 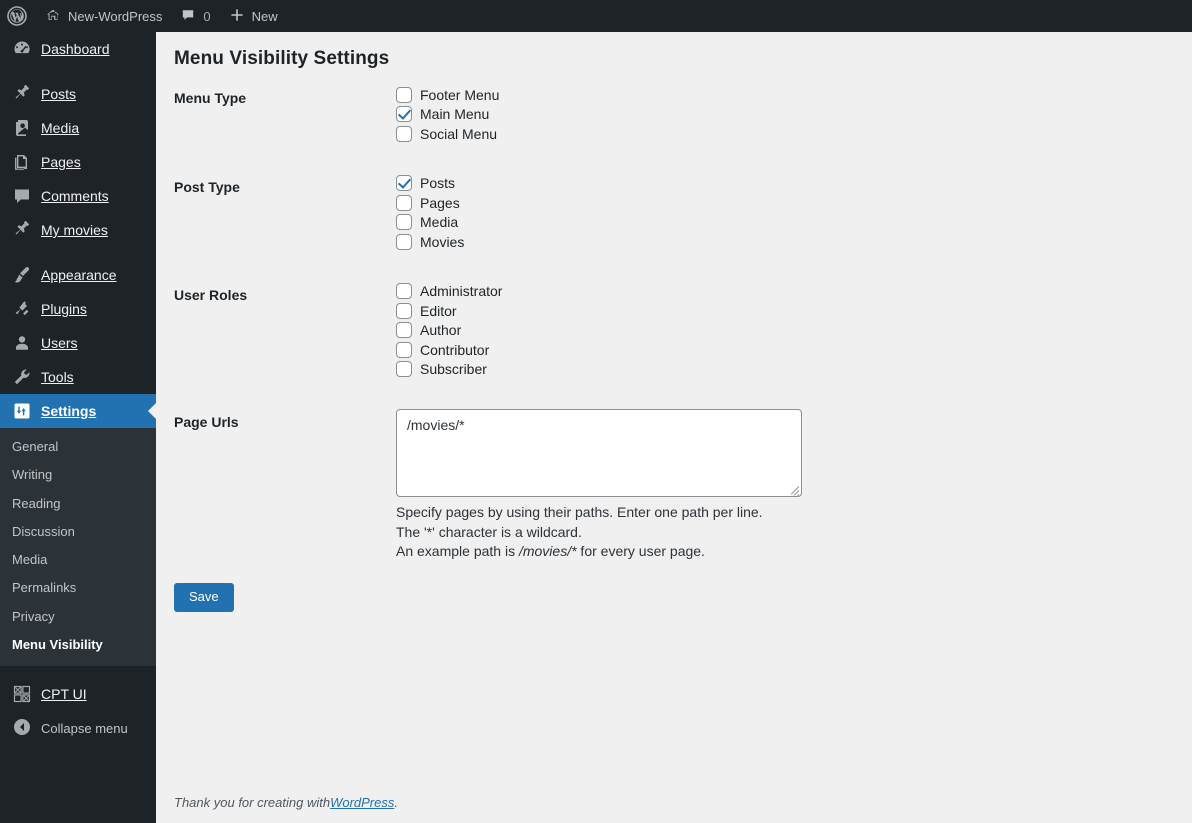 I want to click on checkbox-label: Author, so click(x=441, y=330).